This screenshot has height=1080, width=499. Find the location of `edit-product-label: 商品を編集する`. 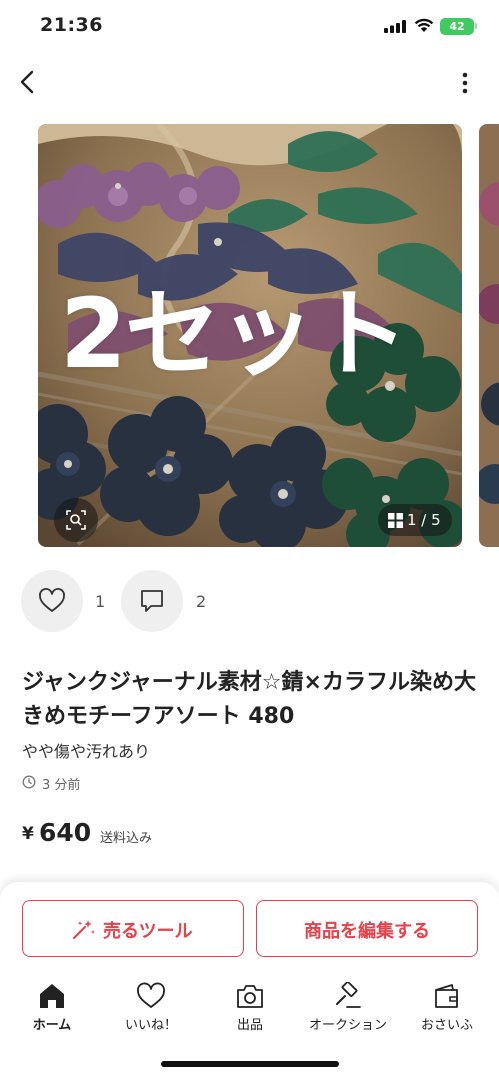

edit-product-label: 商品を編集する is located at coordinates (367, 931).